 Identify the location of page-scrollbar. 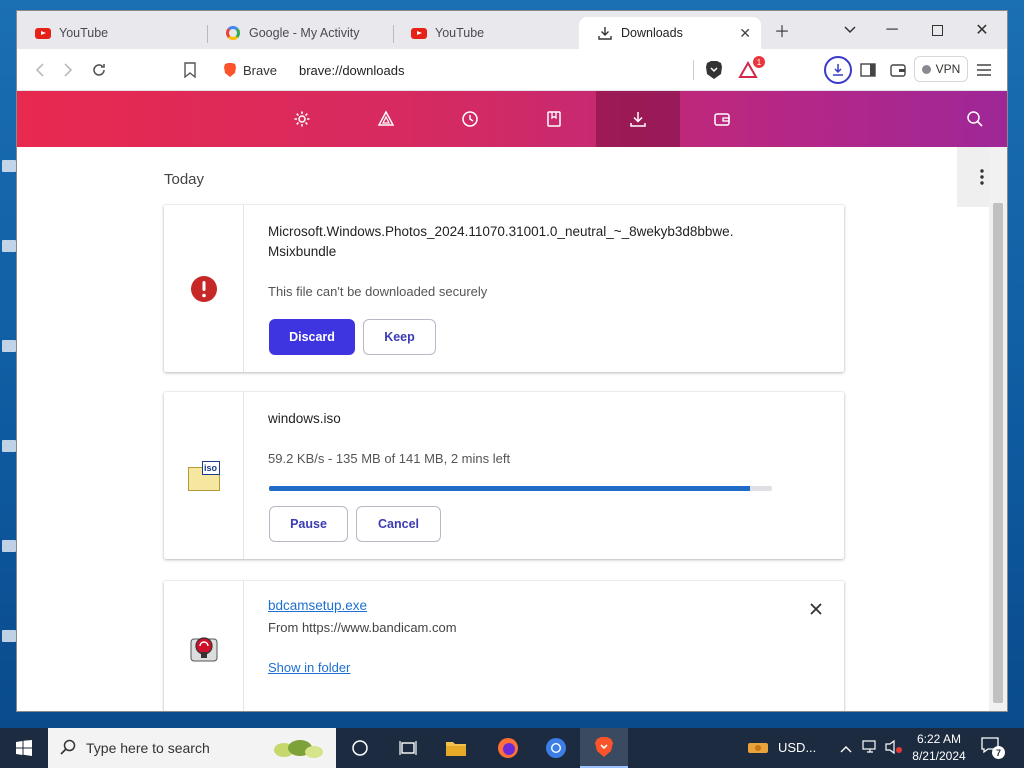
(998, 429).